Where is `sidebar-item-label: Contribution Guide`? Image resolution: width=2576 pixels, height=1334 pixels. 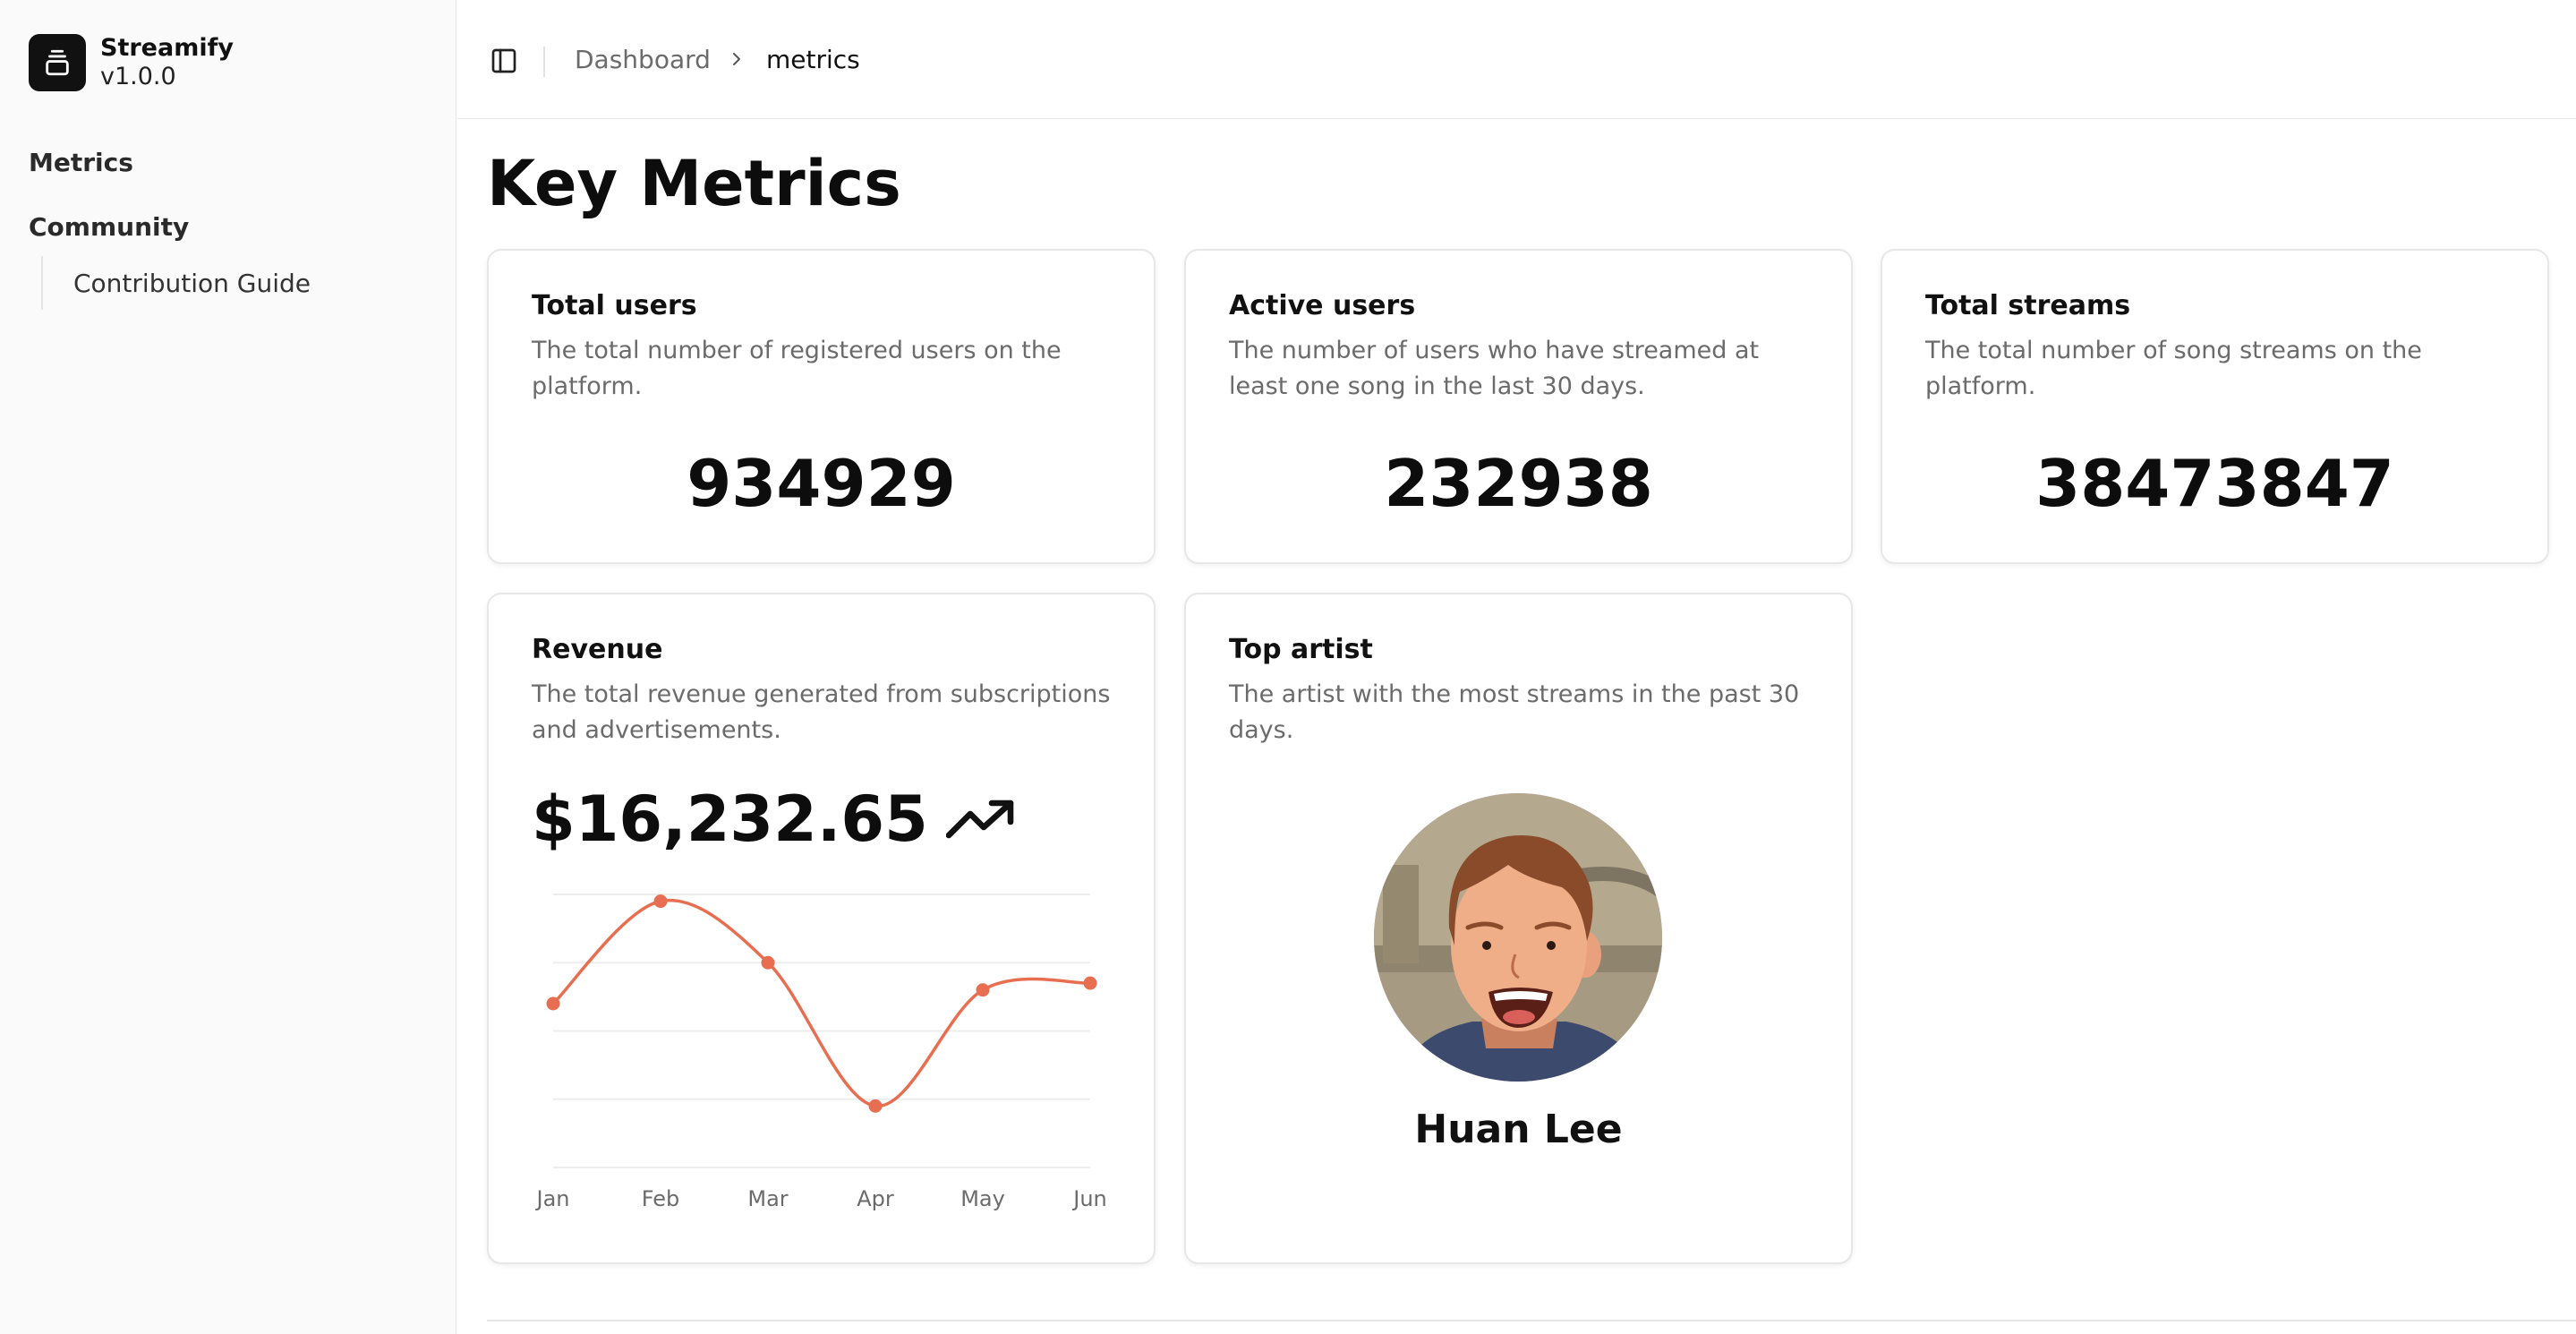 sidebar-item-label: Contribution Guide is located at coordinates (192, 283).